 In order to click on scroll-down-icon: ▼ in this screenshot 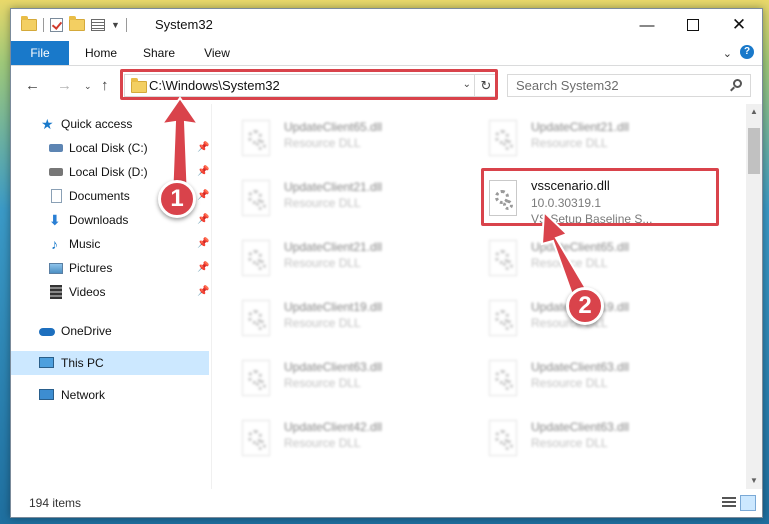, I will do `click(754, 481)`.